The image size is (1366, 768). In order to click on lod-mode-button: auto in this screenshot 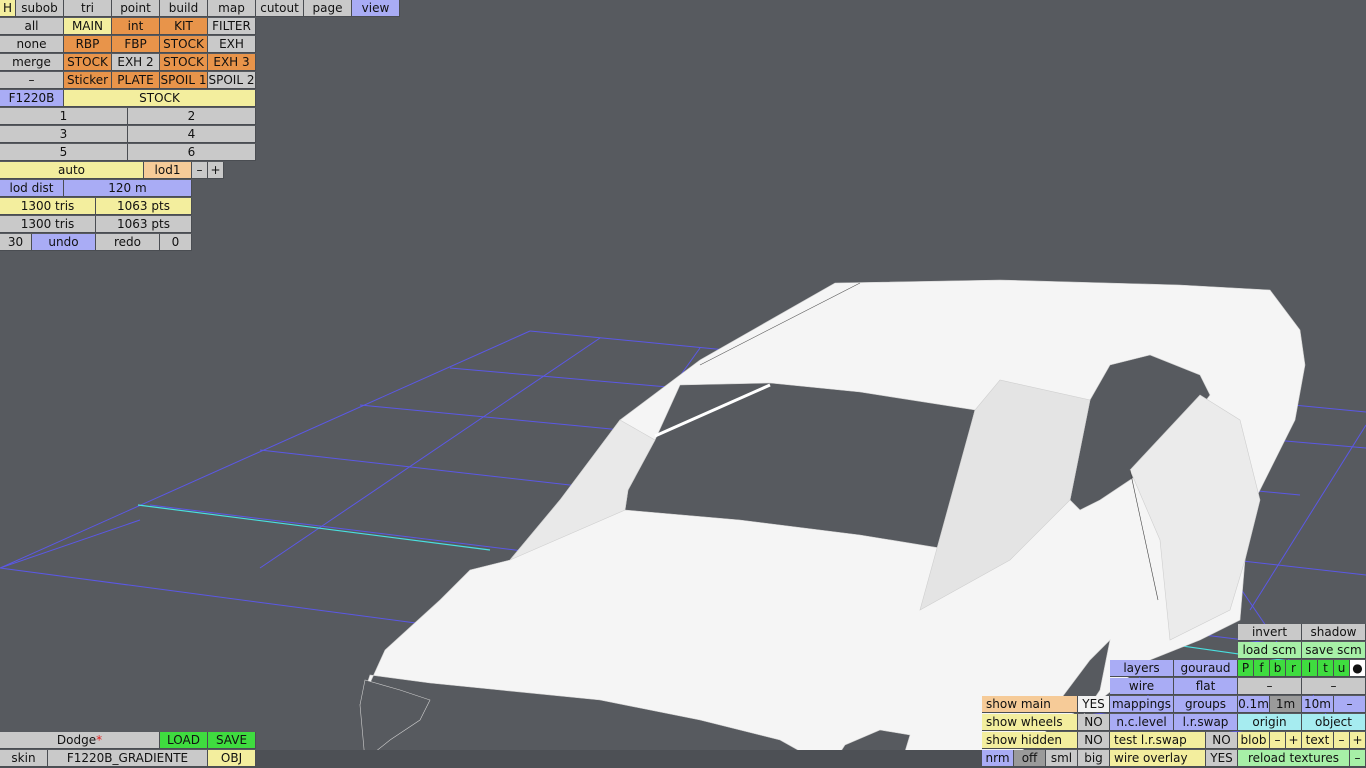, I will do `click(72, 170)`.